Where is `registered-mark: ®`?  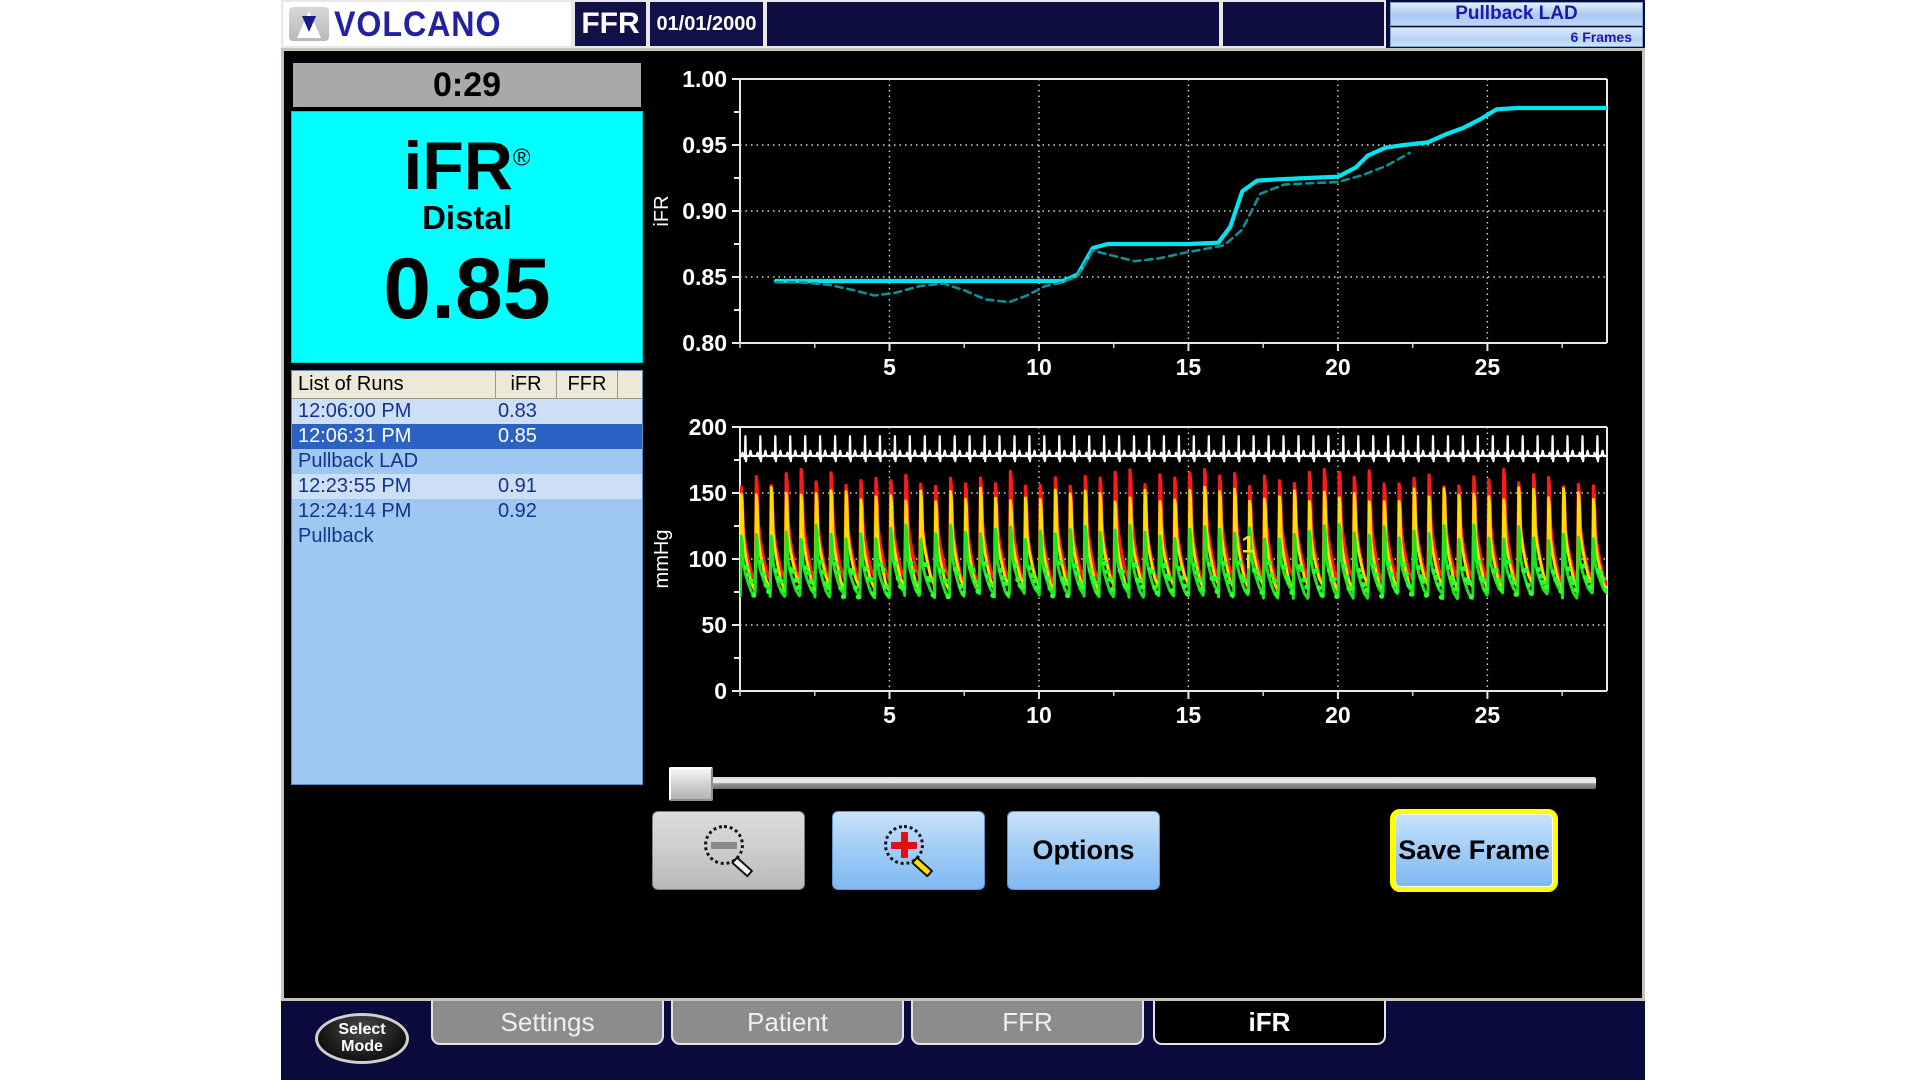
registered-mark: ® is located at coordinates (521, 158).